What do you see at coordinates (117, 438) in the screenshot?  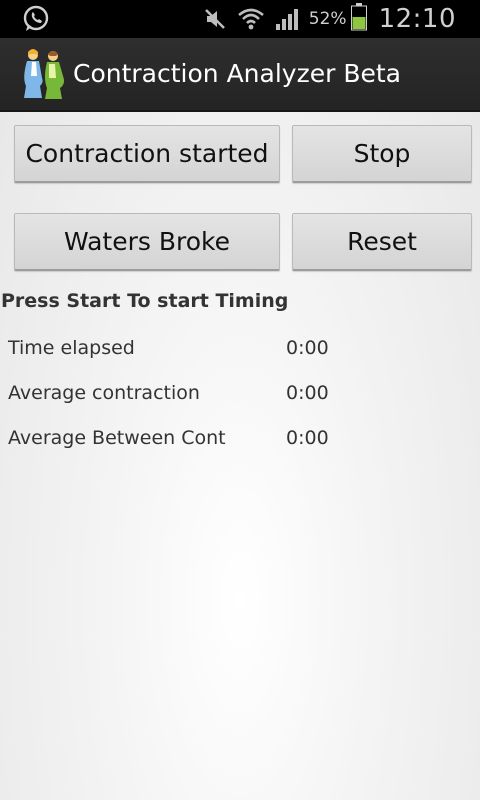 I see `stat-label: Average Between Cont` at bounding box center [117, 438].